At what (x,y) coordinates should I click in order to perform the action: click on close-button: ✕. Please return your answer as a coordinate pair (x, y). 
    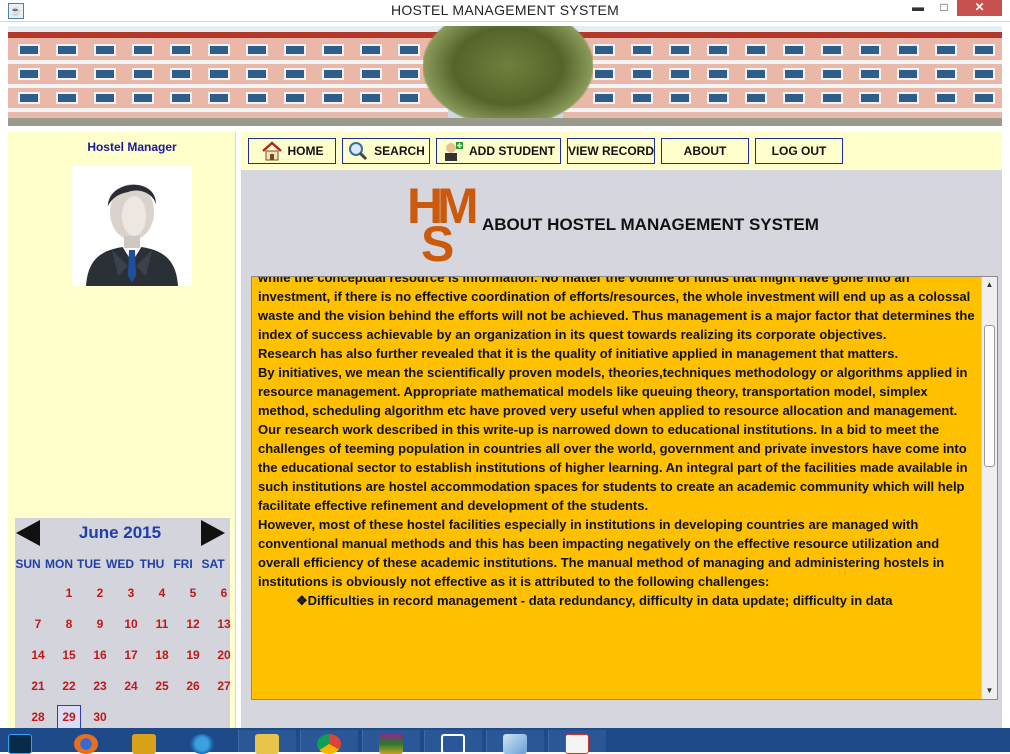
    Looking at the image, I should click on (979, 8).